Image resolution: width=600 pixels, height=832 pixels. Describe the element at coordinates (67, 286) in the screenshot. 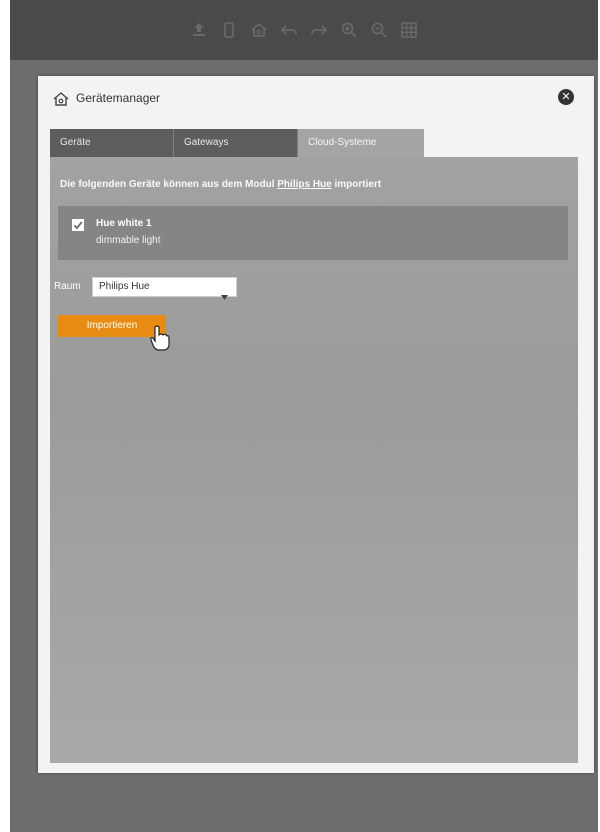

I see `room-label: Raum` at that location.